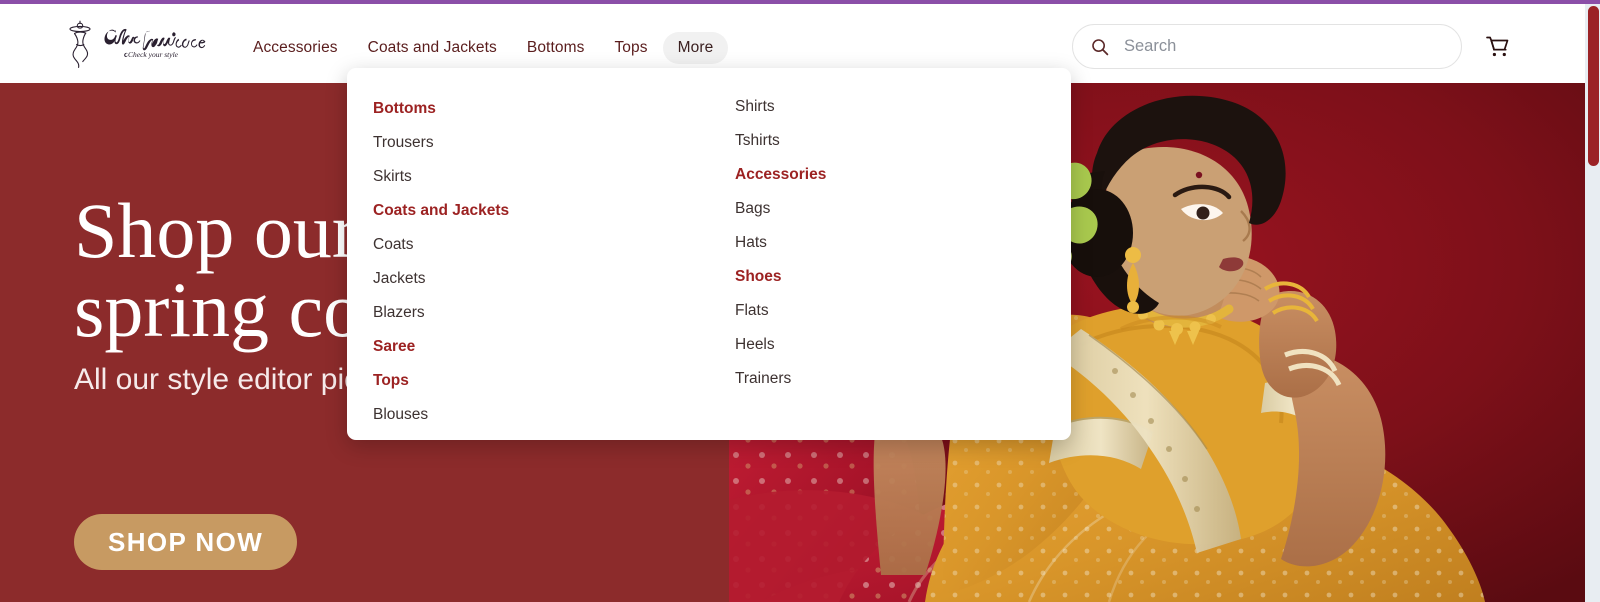 This screenshot has height=602, width=1600. I want to click on mega-link-trousers: Trousers, so click(541, 143).